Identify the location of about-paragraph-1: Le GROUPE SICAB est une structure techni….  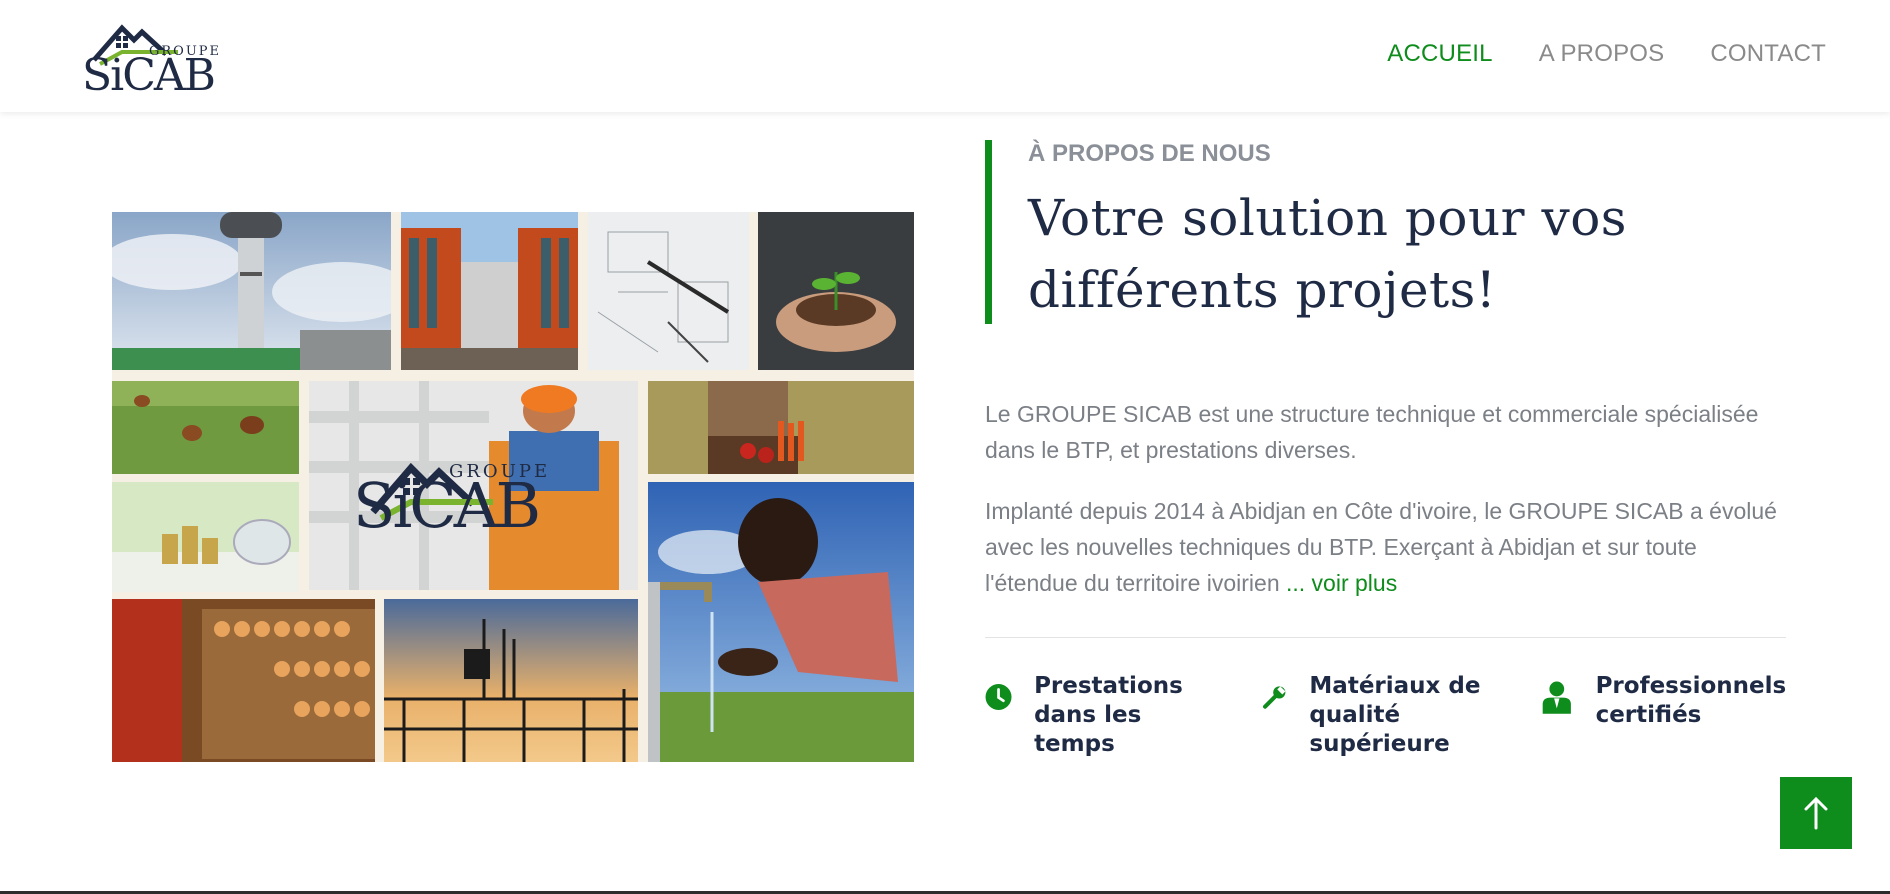
(1372, 432).